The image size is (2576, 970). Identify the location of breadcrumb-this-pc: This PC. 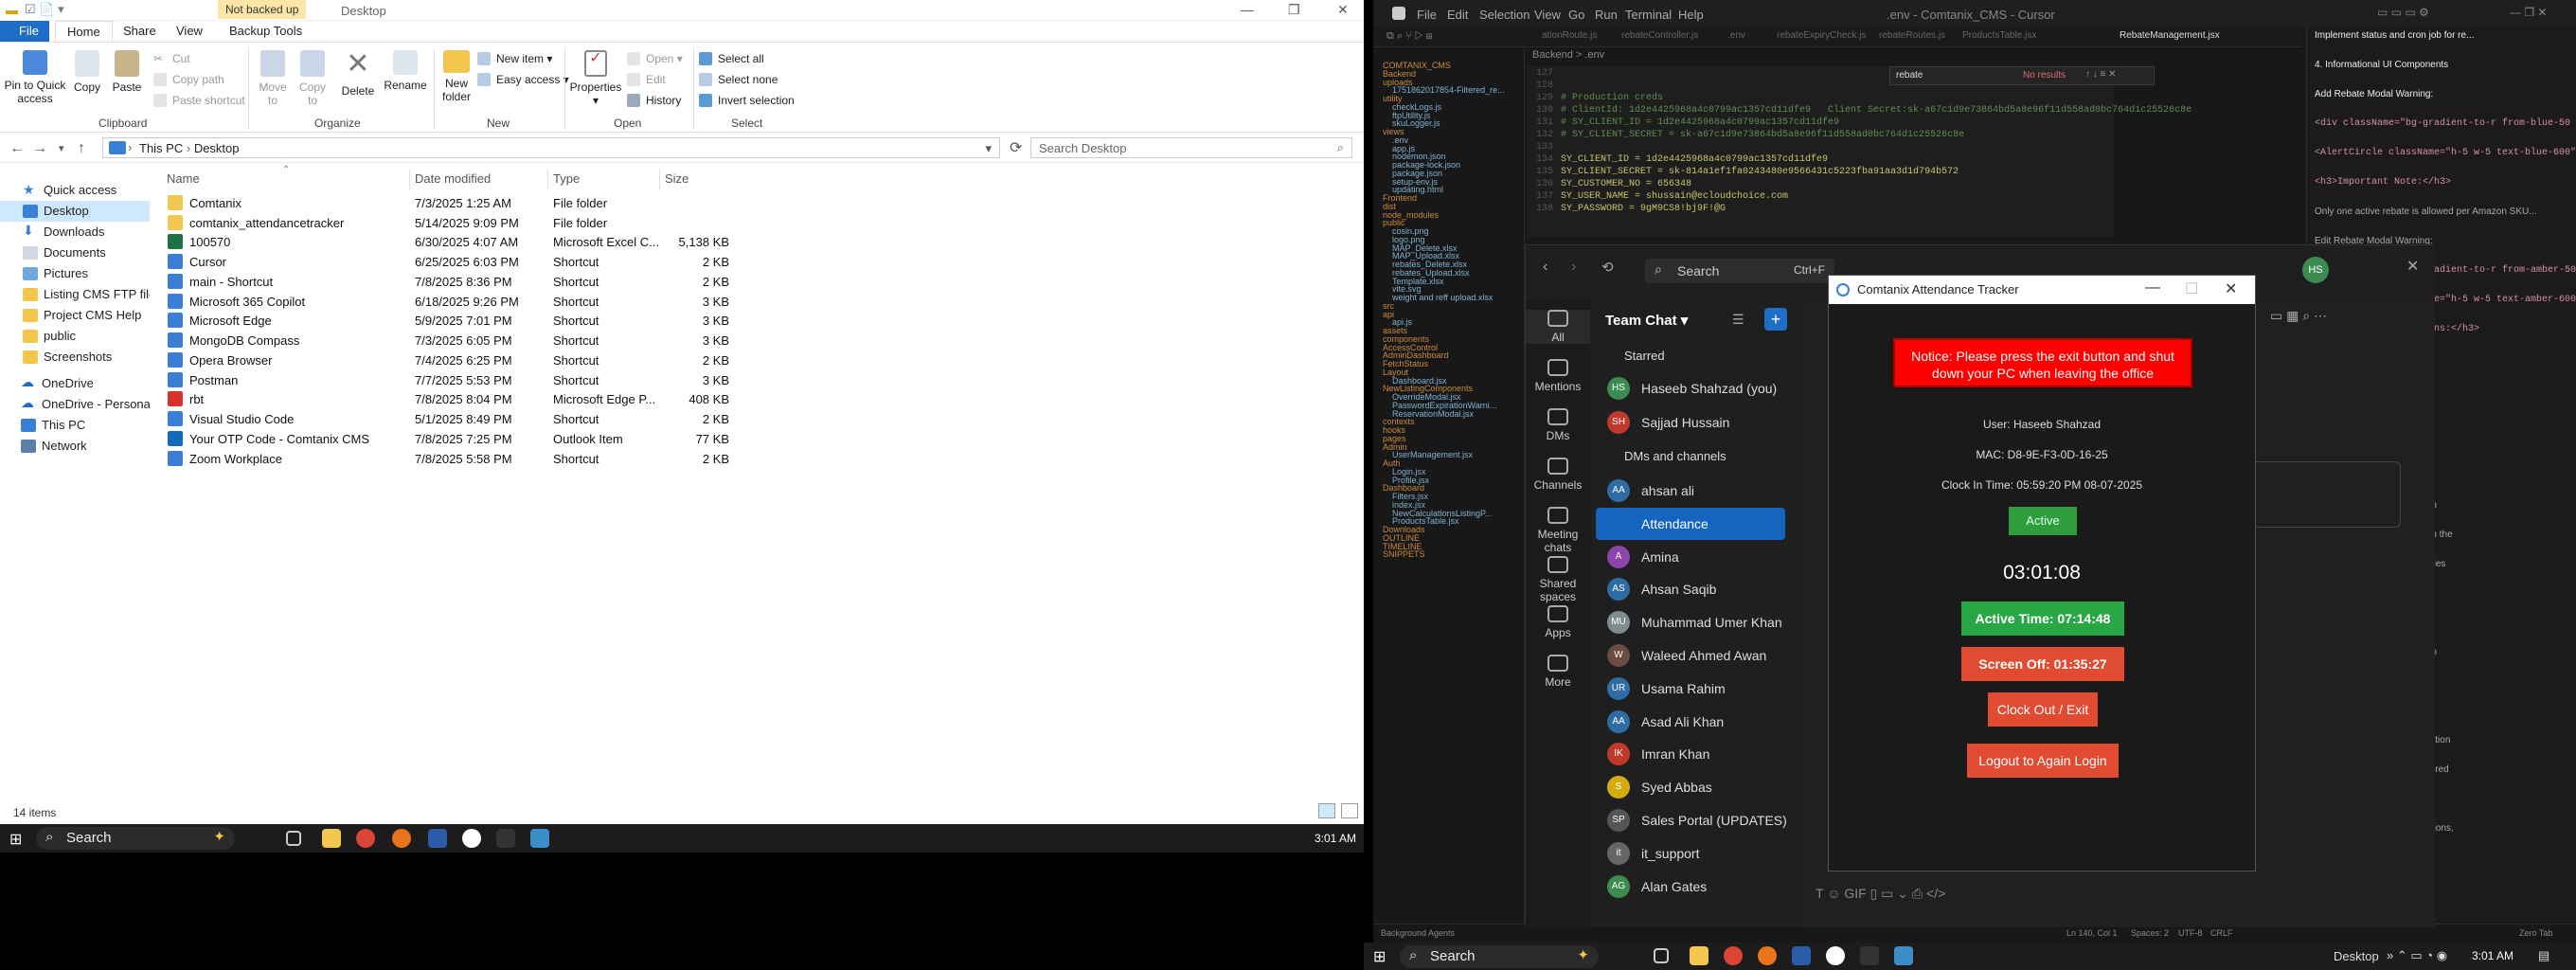
(161, 148).